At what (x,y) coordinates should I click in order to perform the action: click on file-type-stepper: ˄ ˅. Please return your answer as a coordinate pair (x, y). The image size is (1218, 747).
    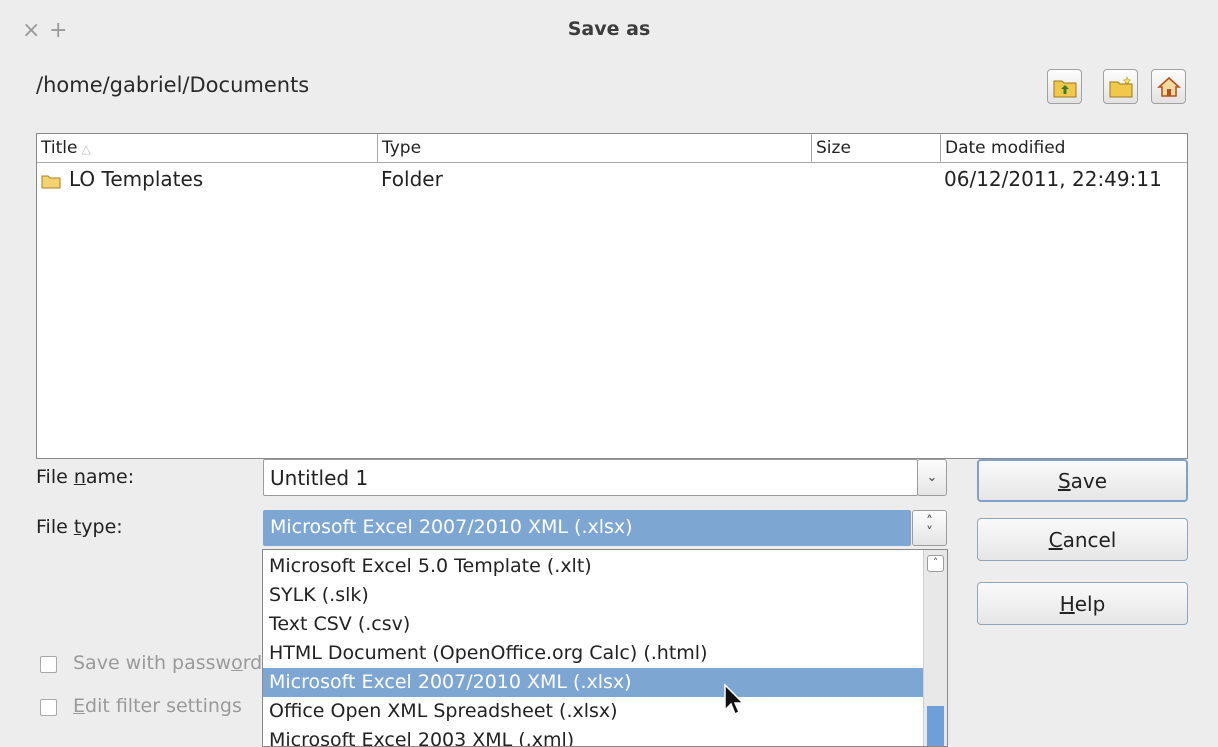
    Looking at the image, I should click on (929, 528).